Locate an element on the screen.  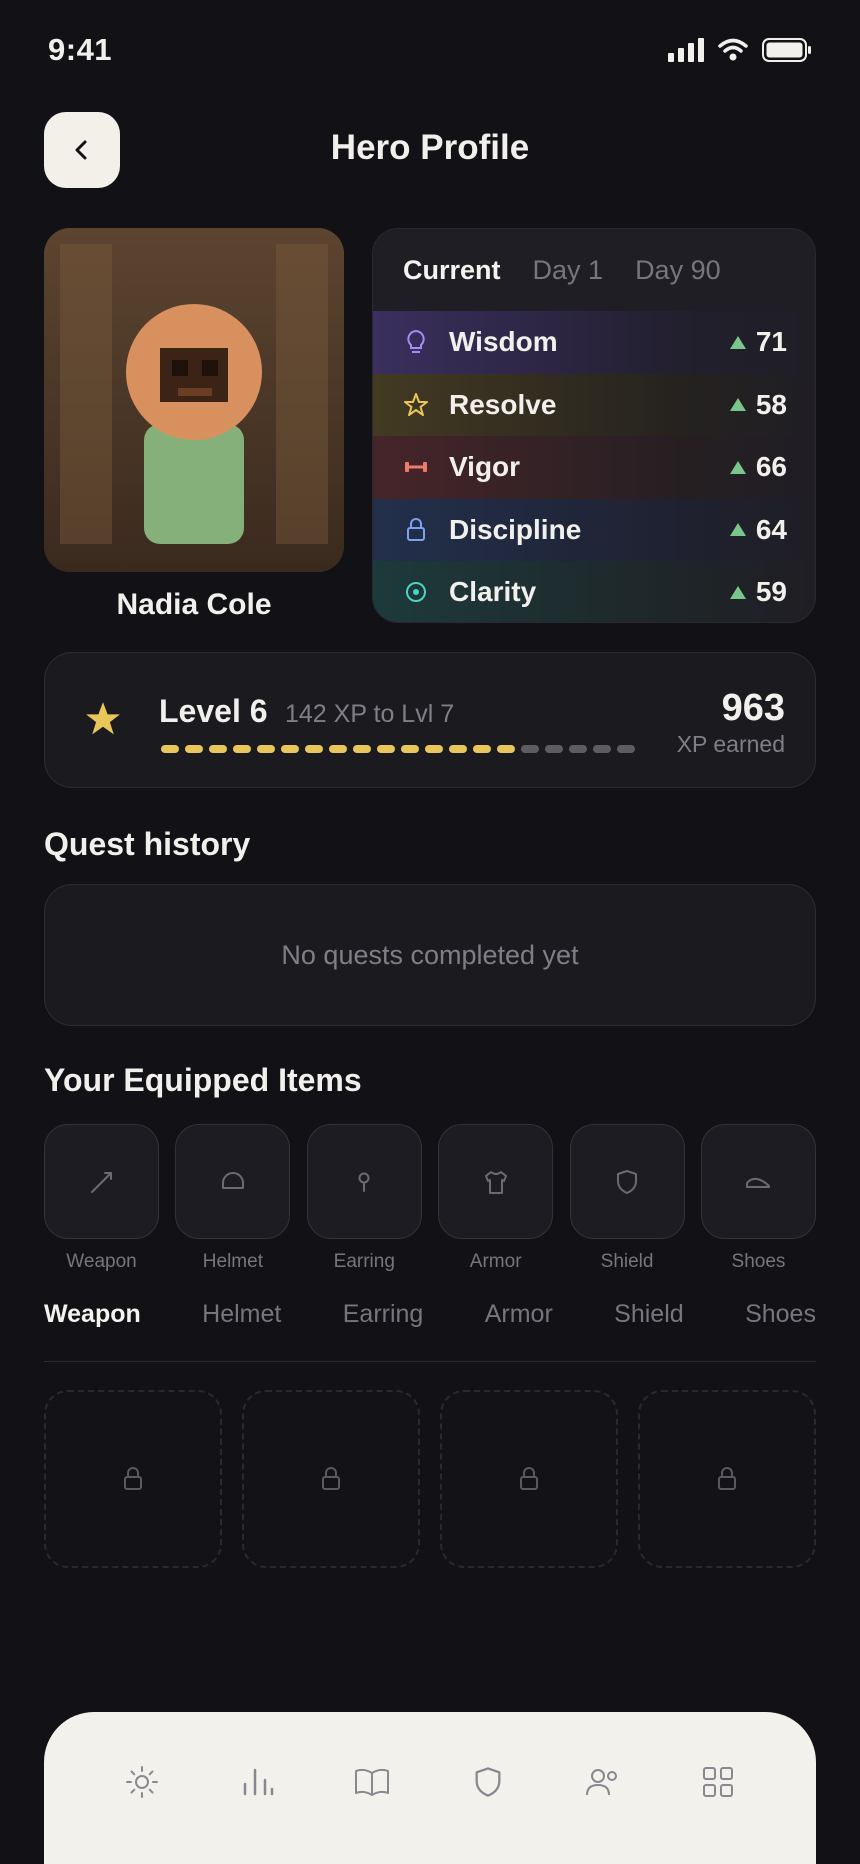
signal-icon is located at coordinates (686, 50).